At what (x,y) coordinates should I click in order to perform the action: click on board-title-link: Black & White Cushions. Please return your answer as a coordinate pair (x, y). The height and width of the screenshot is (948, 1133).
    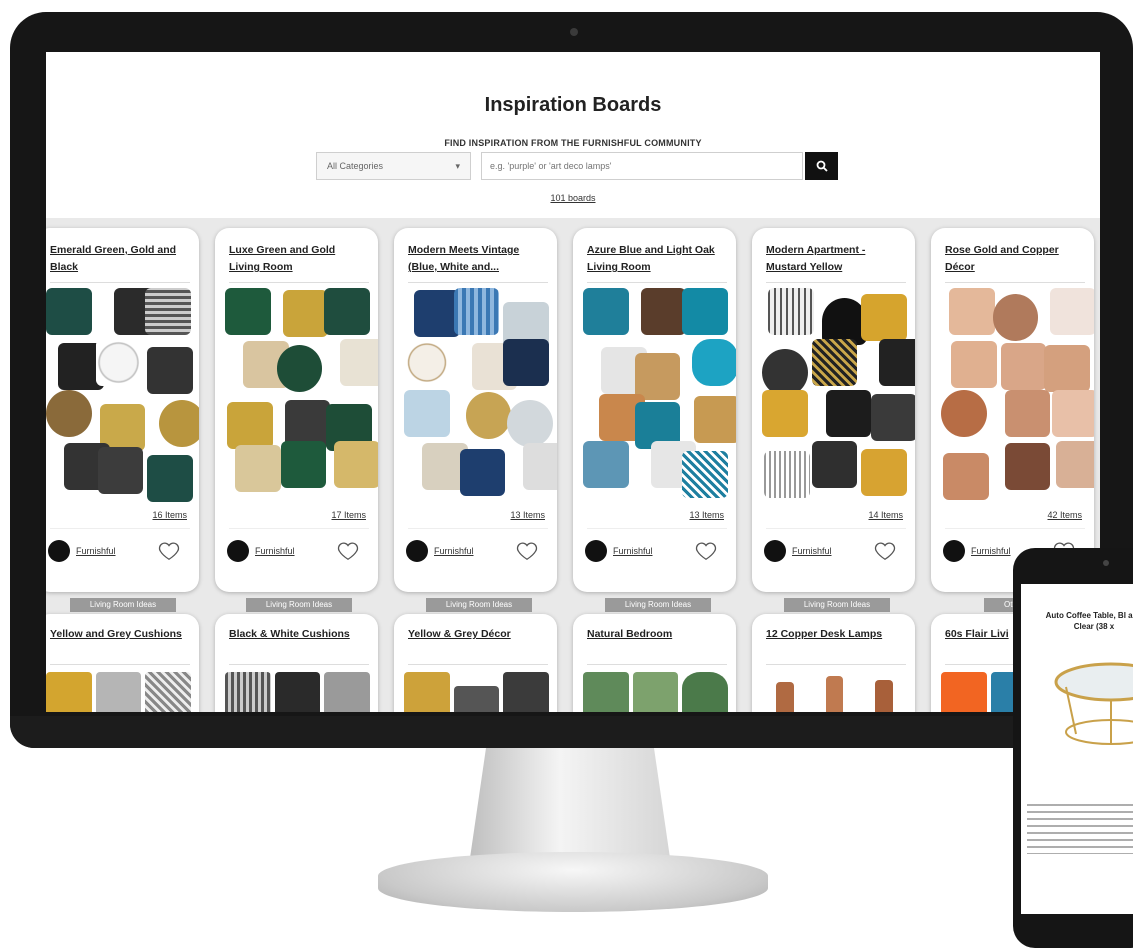
    Looking at the image, I should click on (299, 634).